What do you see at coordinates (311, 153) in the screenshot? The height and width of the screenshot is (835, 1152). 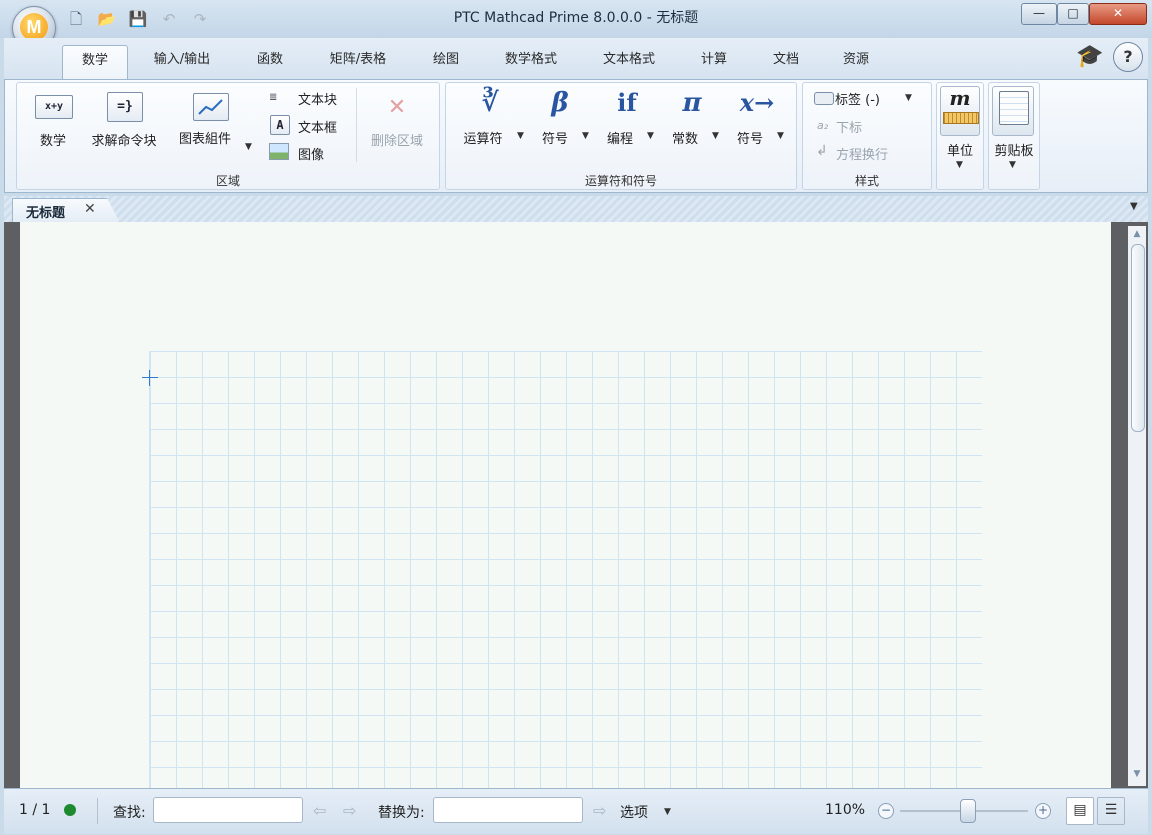 I see `image-button: 图像` at bounding box center [311, 153].